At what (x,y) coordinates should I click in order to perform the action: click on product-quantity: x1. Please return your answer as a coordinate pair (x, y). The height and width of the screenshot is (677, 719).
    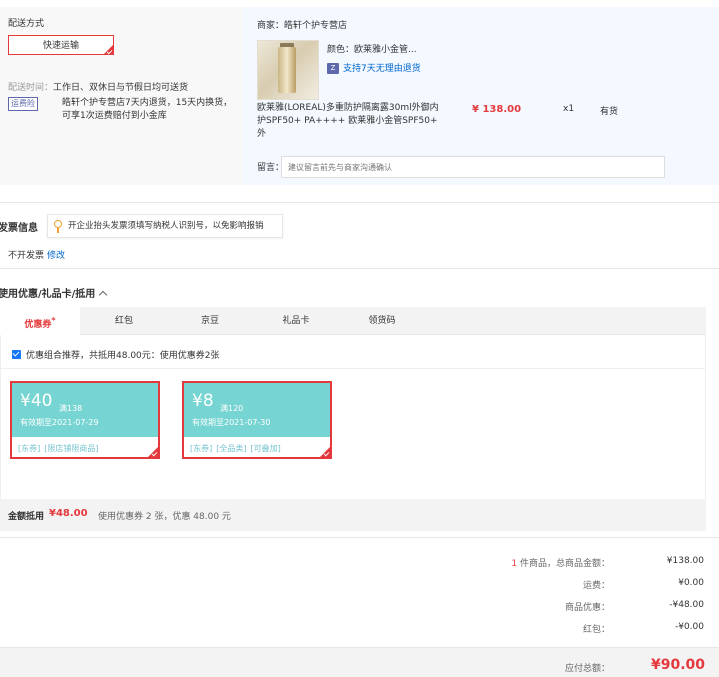
    Looking at the image, I should click on (569, 109).